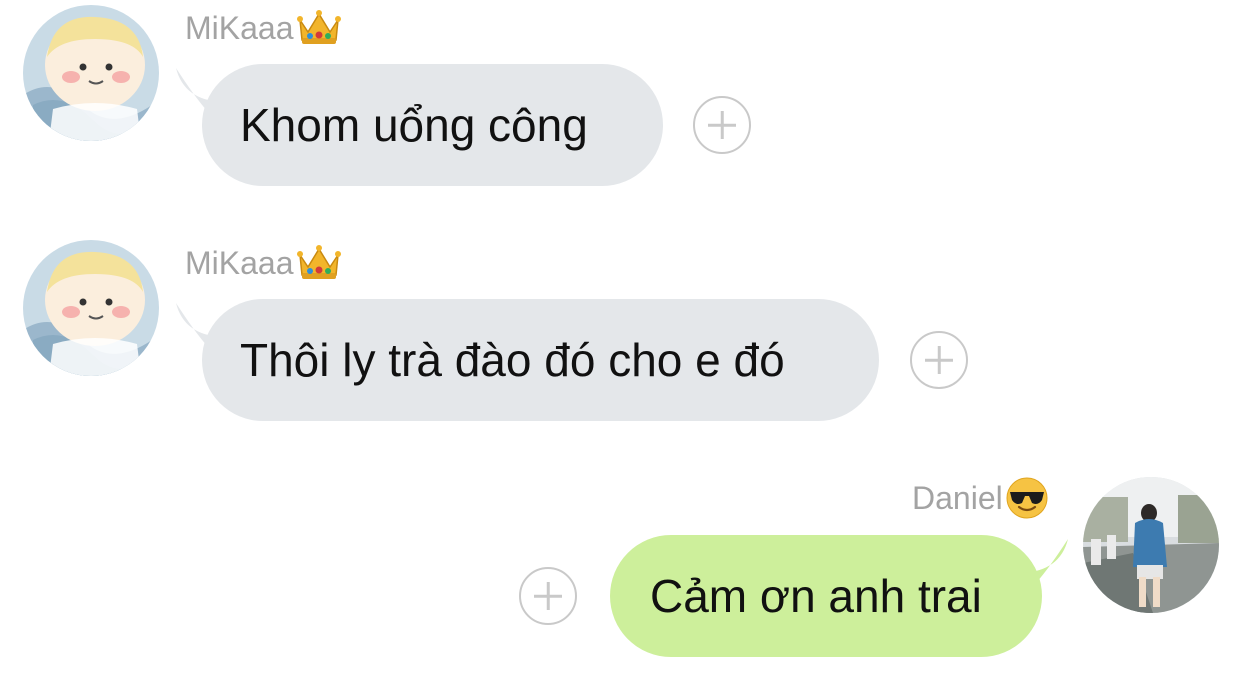 The height and width of the screenshot is (693, 1242). I want to click on message-bubble: Cảm ơn anh trai, so click(826, 596).